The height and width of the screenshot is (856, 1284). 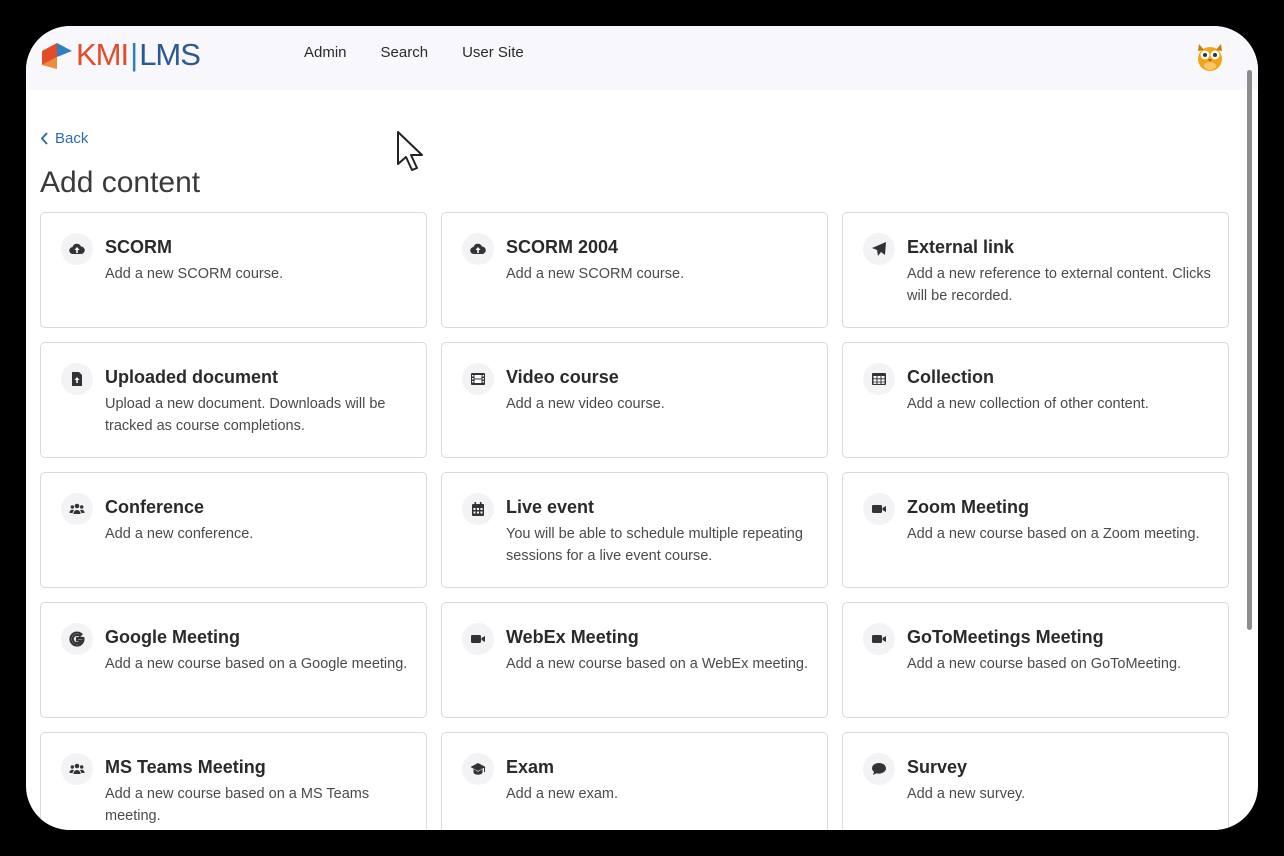 I want to click on card-title: SCORM 2004, so click(x=562, y=247).